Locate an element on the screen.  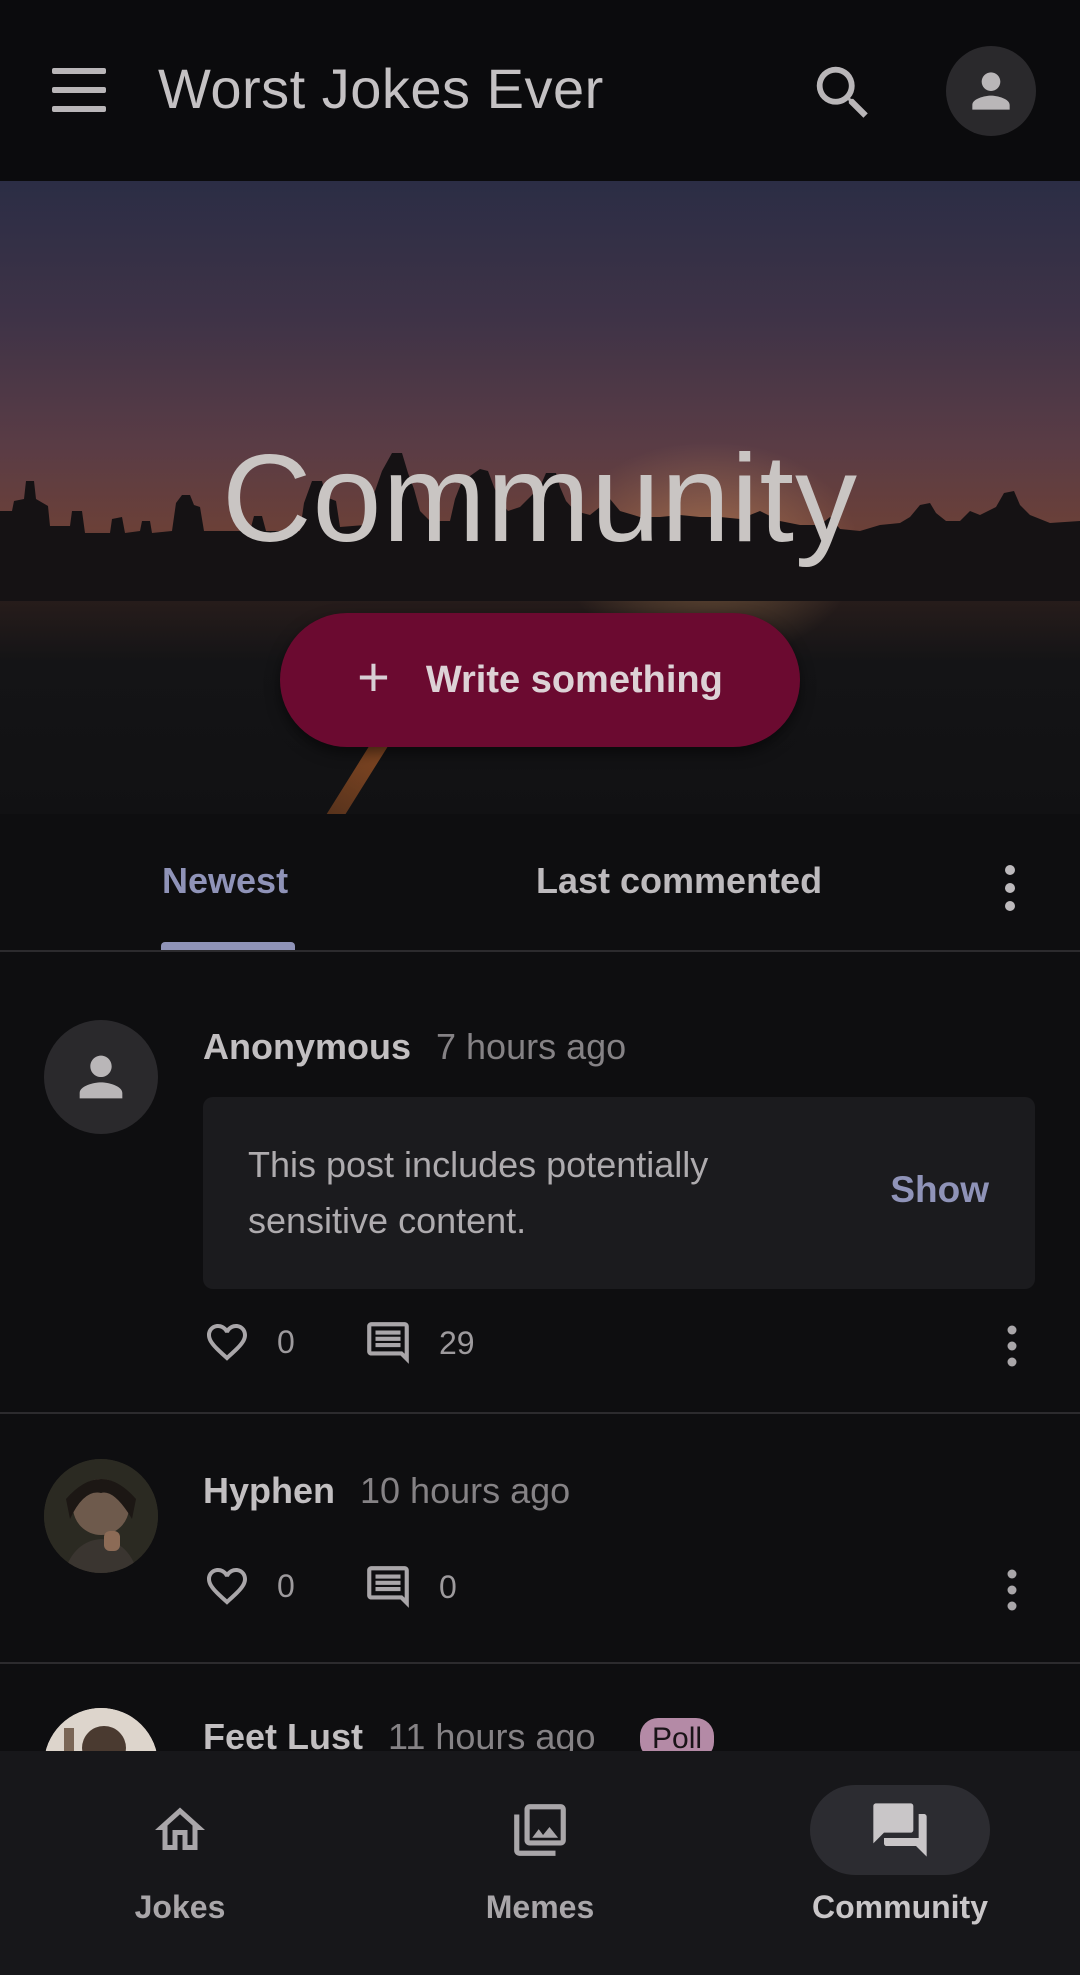
sort-tabs: Newest Last commented is located at coordinates (540, 883).